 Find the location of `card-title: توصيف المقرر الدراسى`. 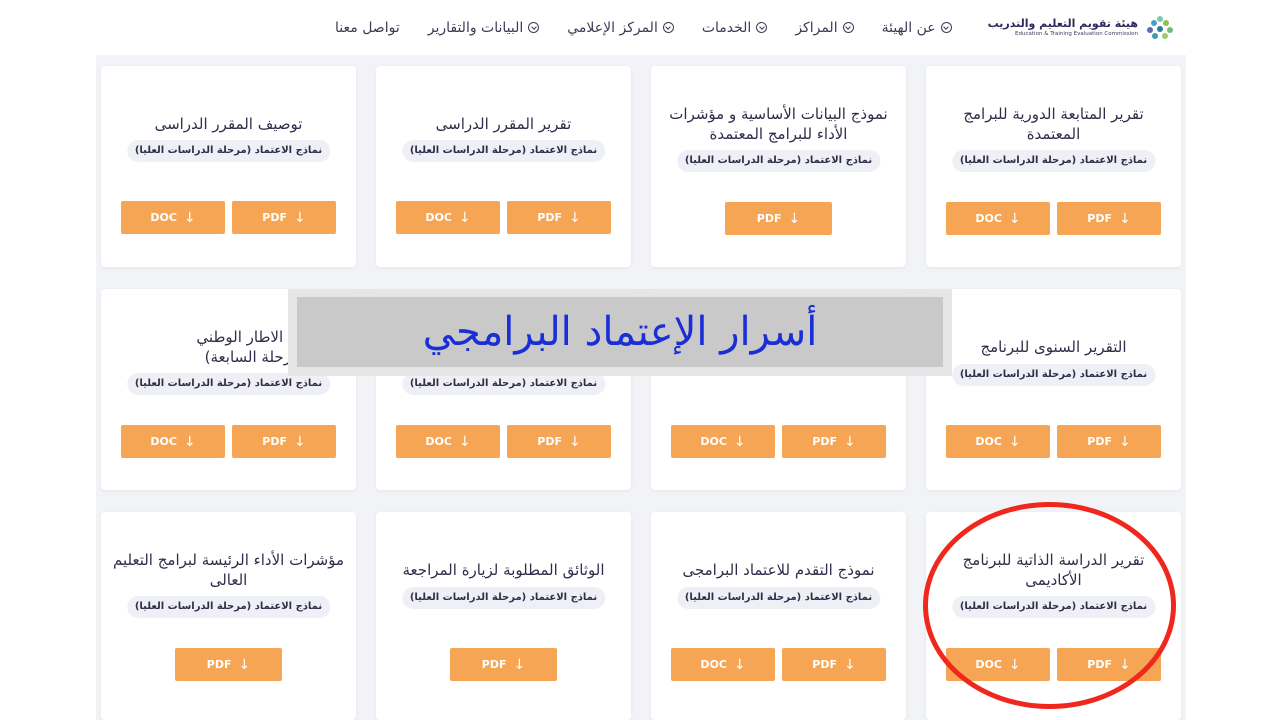

card-title: توصيف المقرر الدراسى is located at coordinates (228, 124).